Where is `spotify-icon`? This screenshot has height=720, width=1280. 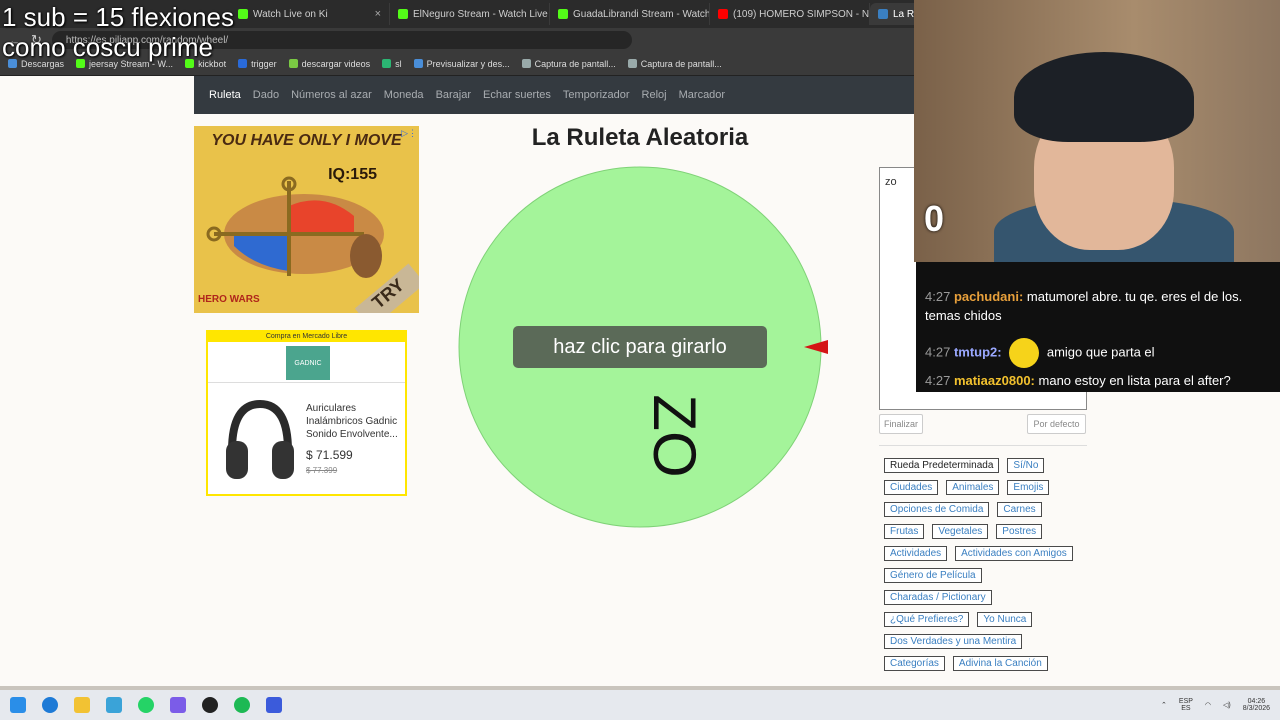
spotify-icon is located at coordinates (242, 705).